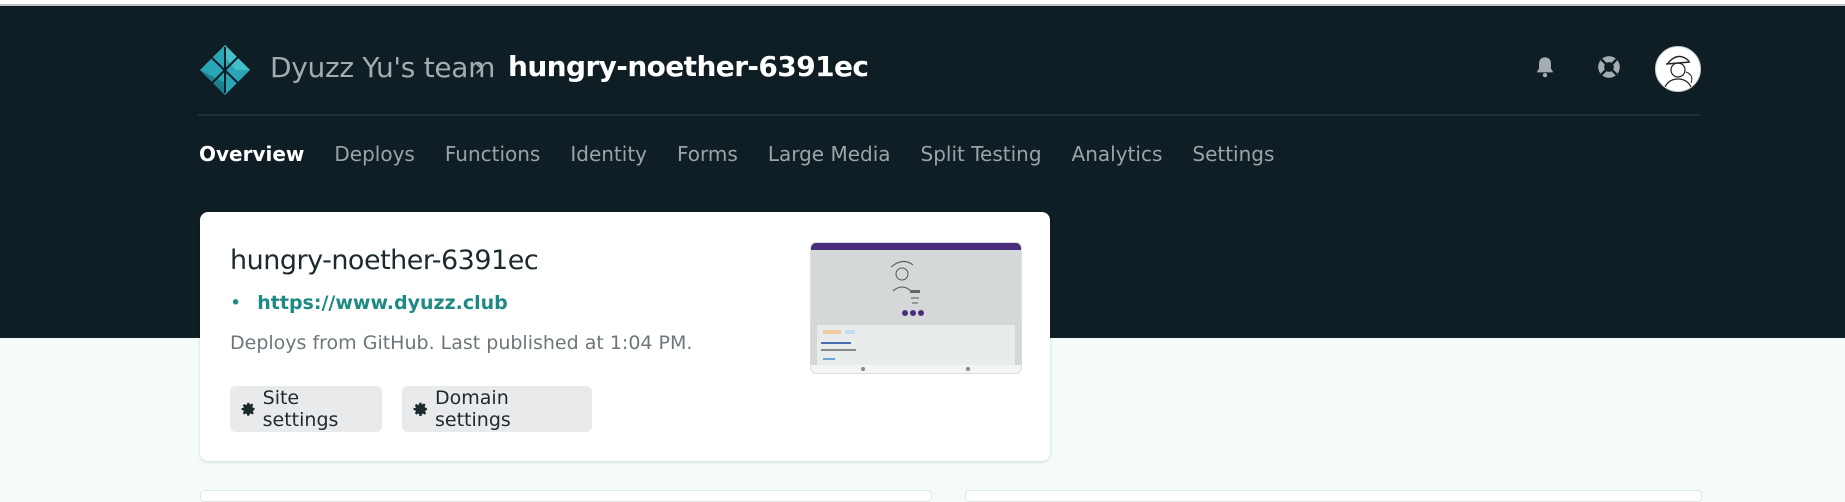  I want to click on domain-settings-label: Domain settings, so click(473, 409).